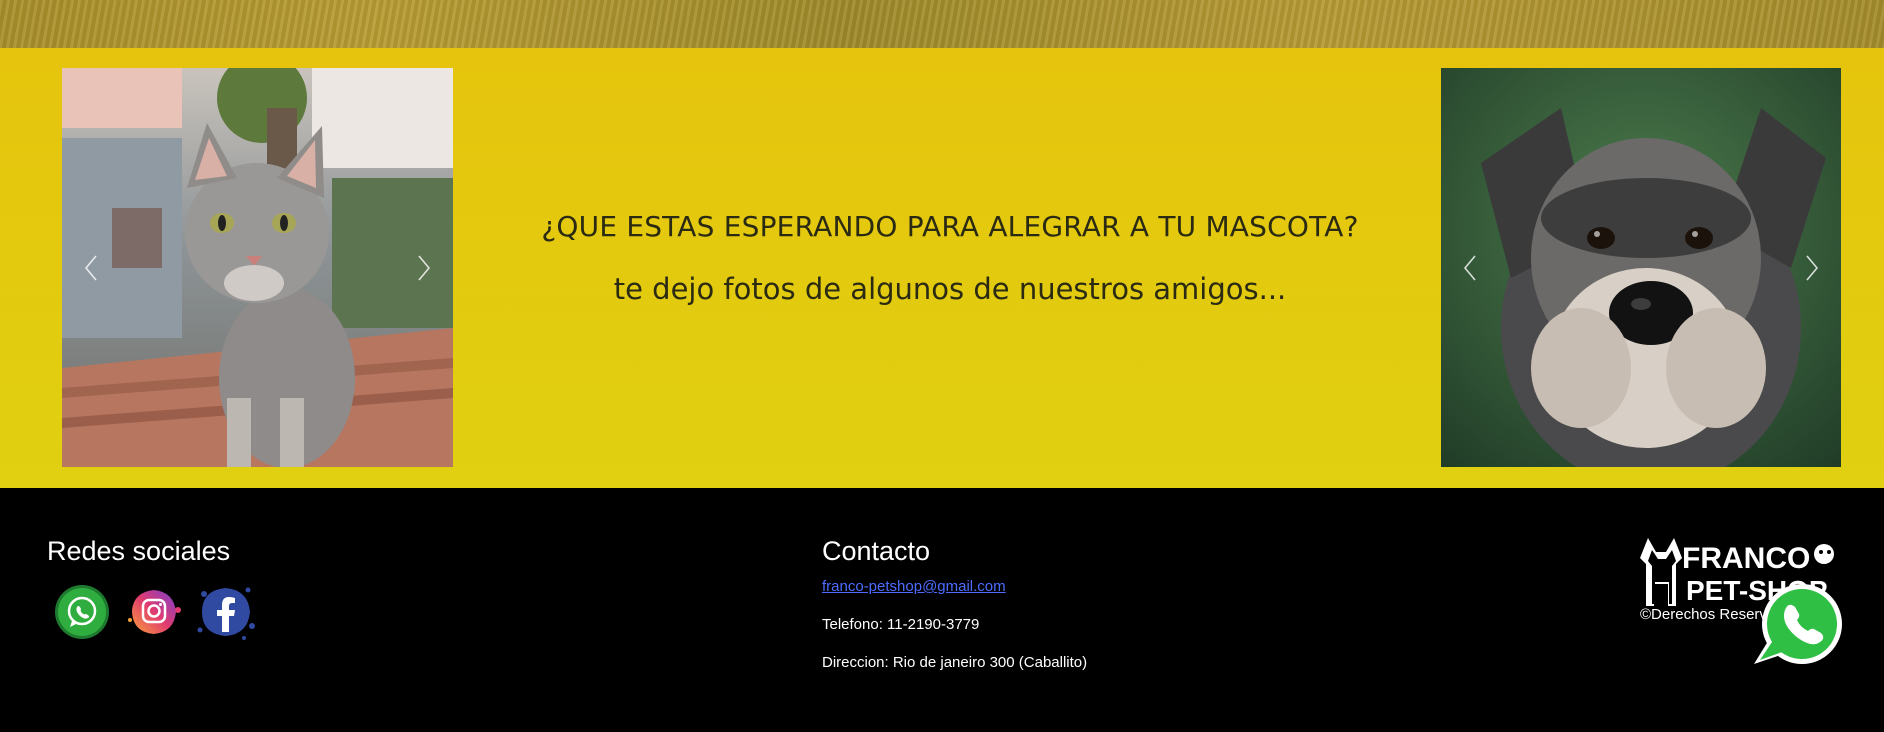 This screenshot has height=732, width=1884. I want to click on contact-email-link: franco-petshop@gmail.com, so click(914, 586).